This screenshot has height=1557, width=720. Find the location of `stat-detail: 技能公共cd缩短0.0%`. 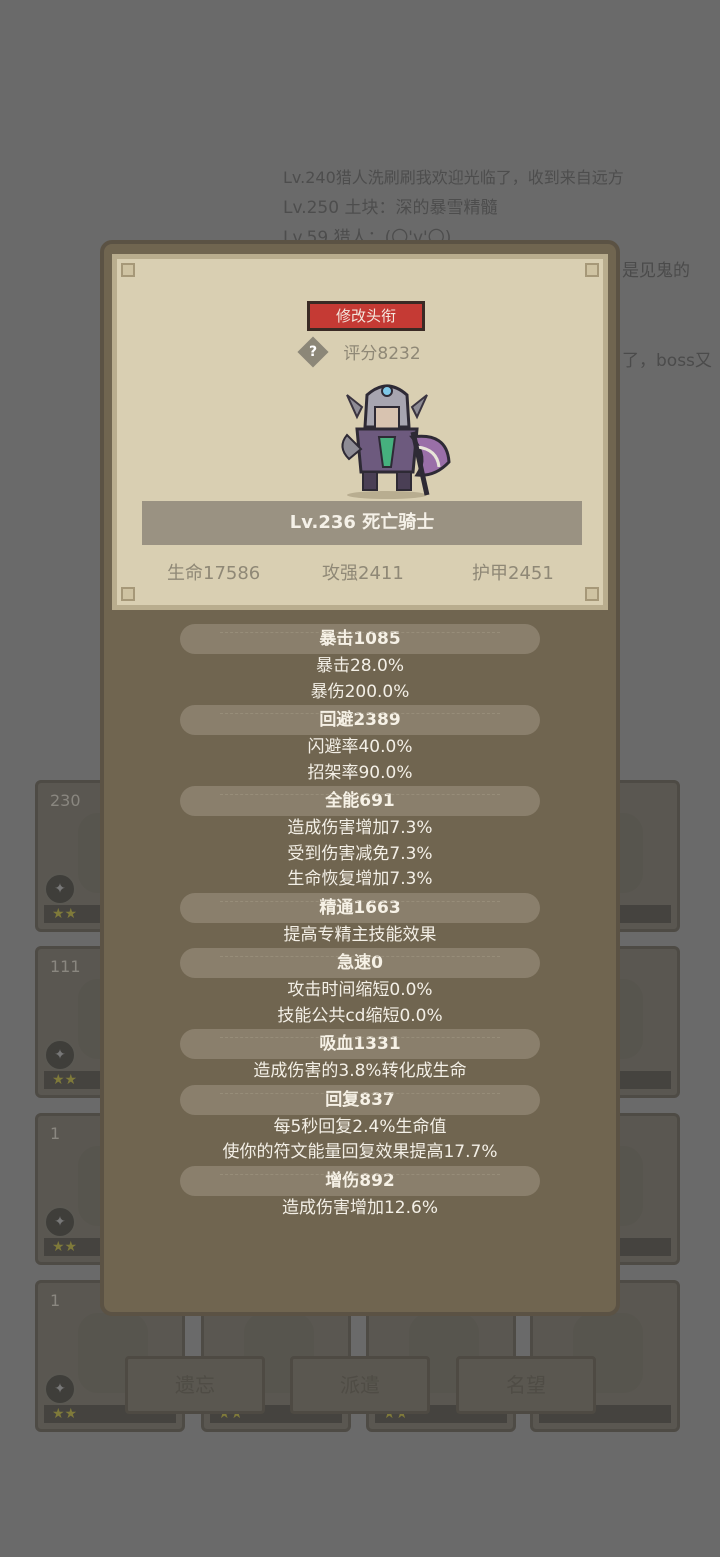

stat-detail: 技能公共cd缩短0.0% is located at coordinates (360, 1015).